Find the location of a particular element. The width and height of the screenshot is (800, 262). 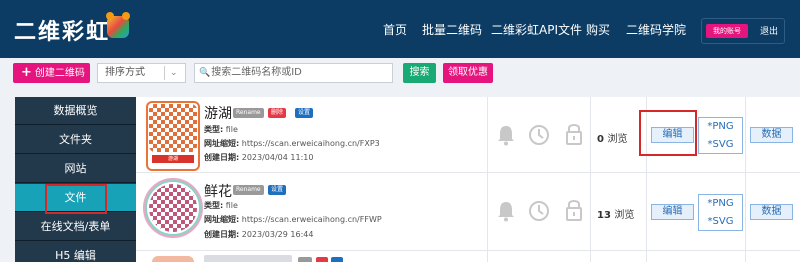

created-value: 2023/04/04 11:10 is located at coordinates (277, 157).